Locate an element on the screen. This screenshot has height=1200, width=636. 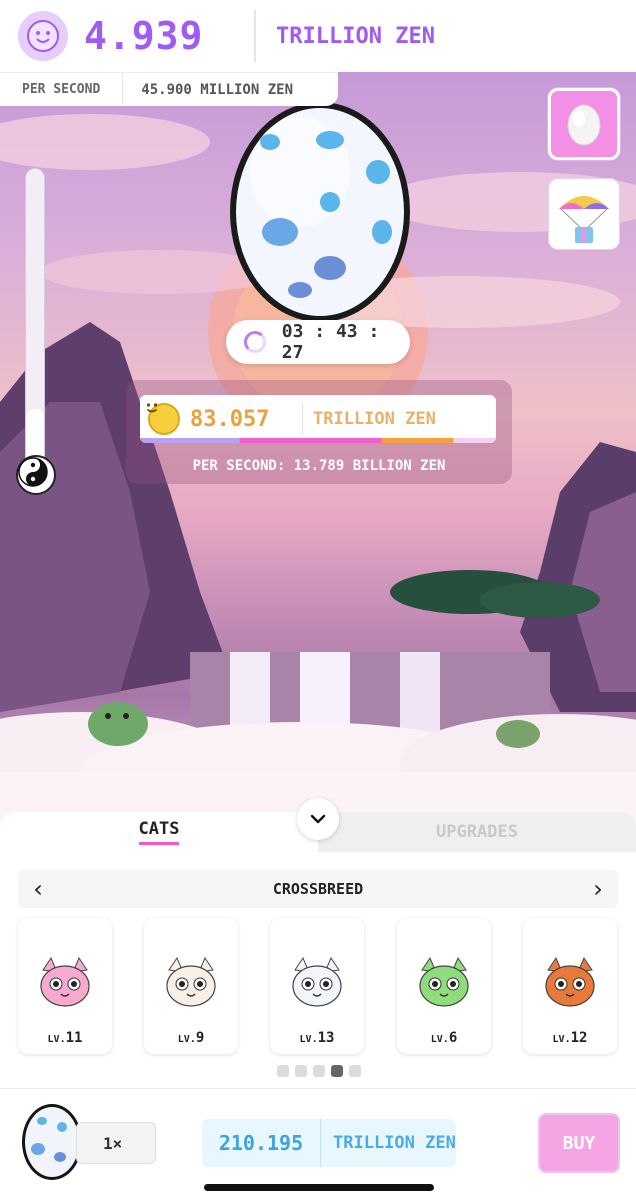
zen-pool-amount: 83.057 is located at coordinates (230, 419).